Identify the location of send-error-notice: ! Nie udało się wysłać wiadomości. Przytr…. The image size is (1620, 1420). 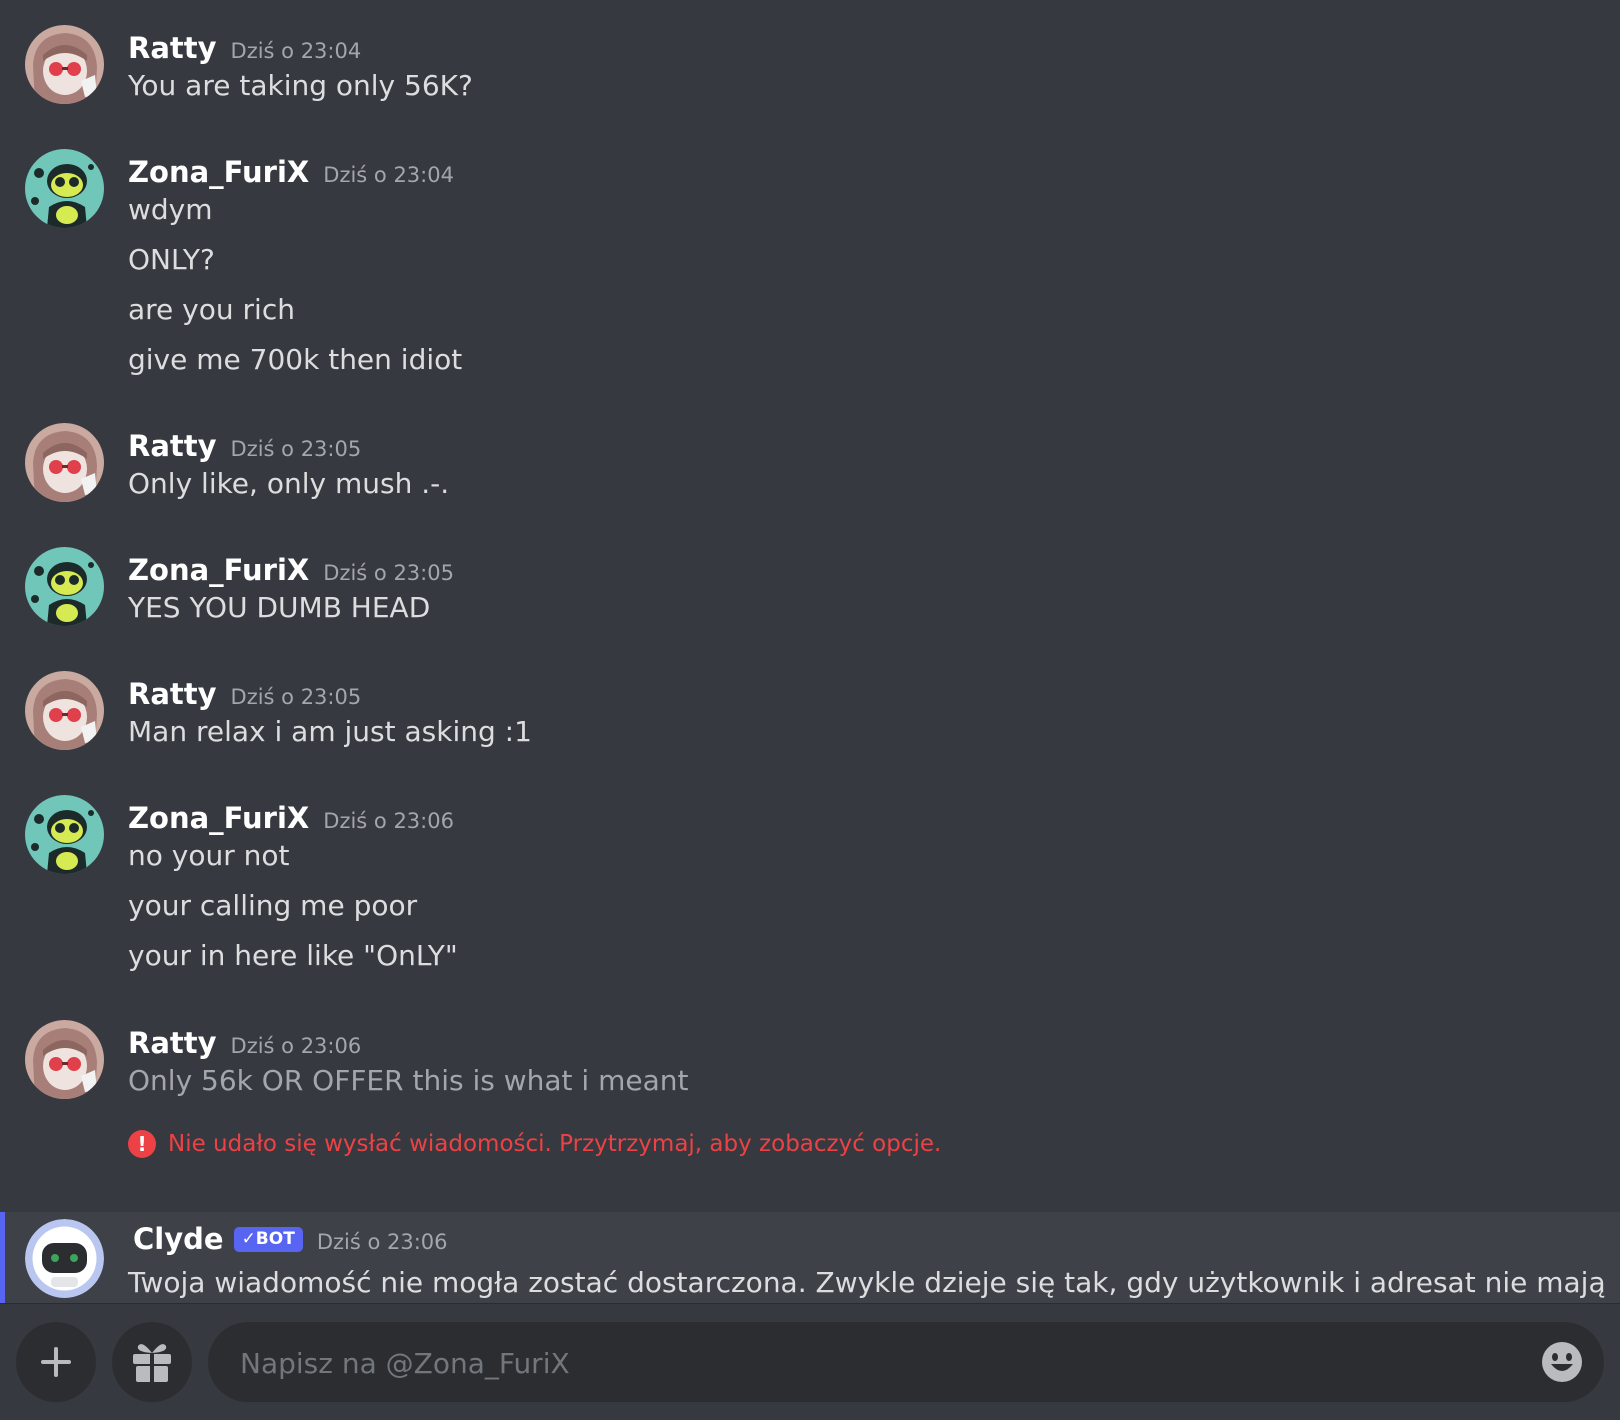
(534, 1144).